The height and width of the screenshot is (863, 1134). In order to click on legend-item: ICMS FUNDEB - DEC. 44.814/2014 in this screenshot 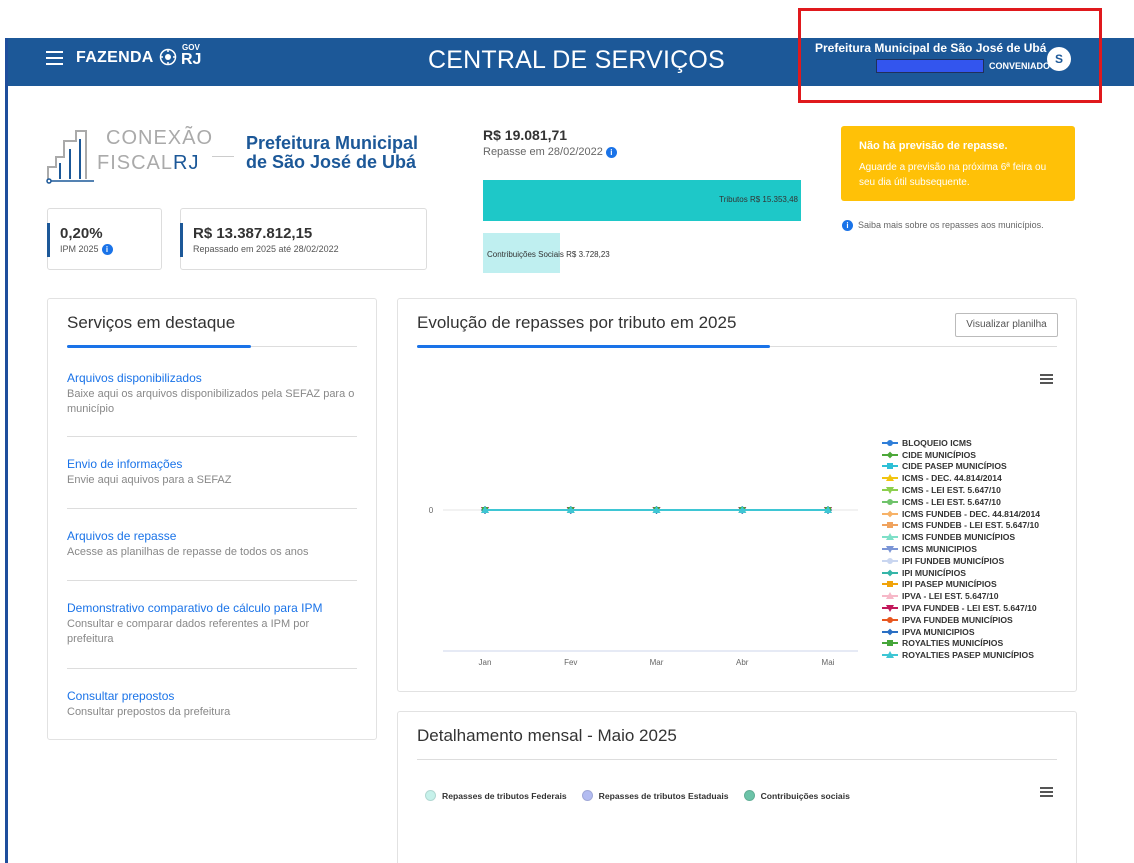, I will do `click(977, 514)`.